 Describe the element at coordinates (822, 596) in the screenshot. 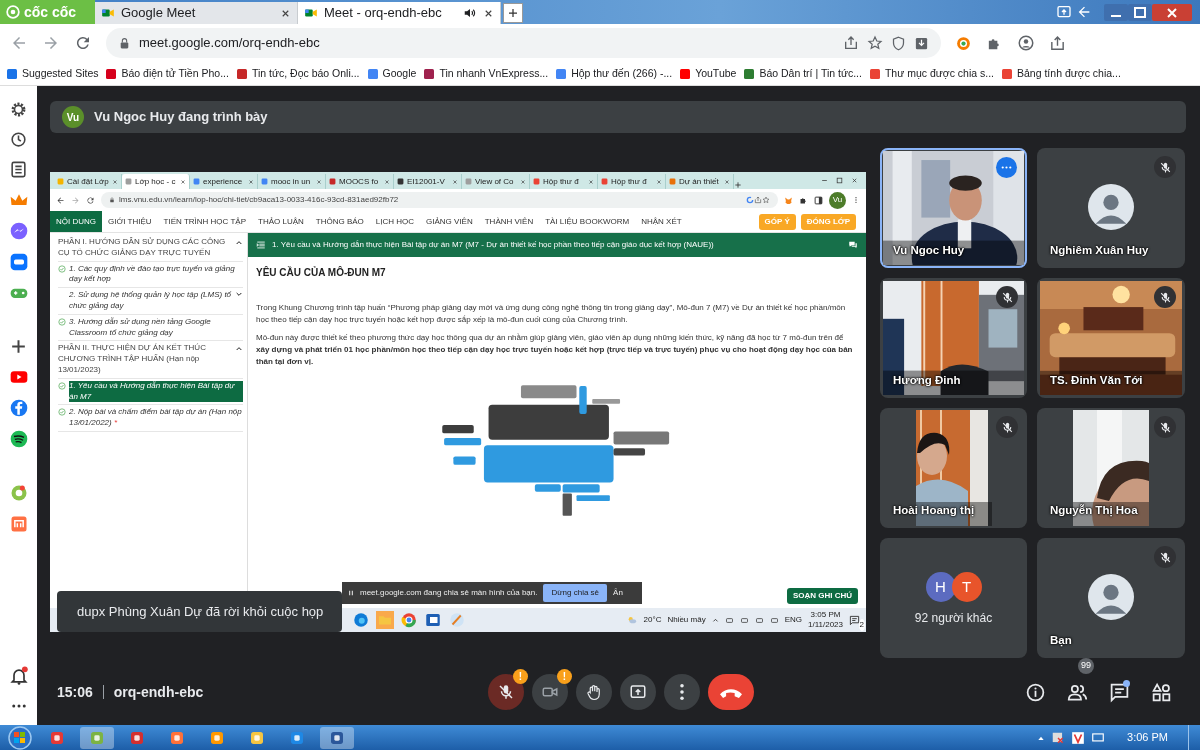

I see `write-note-button: SOẠN GHI CHÚ` at that location.